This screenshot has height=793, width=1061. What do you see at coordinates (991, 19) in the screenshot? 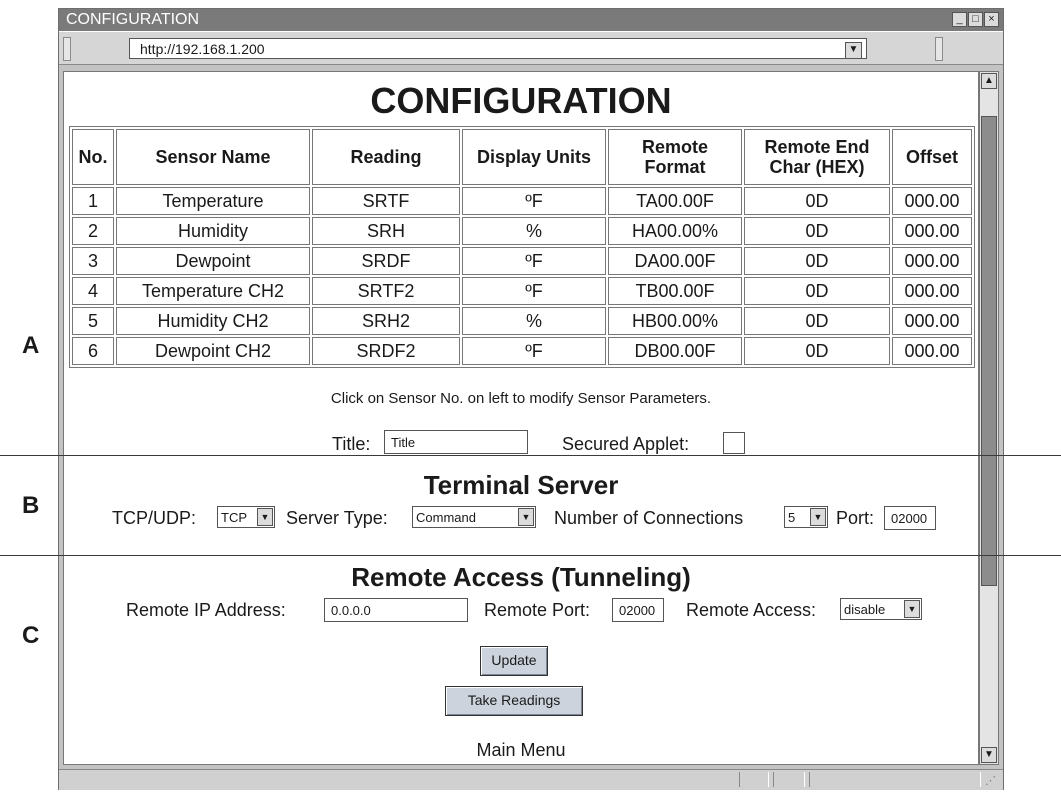
I see `close-icon: ×` at bounding box center [991, 19].